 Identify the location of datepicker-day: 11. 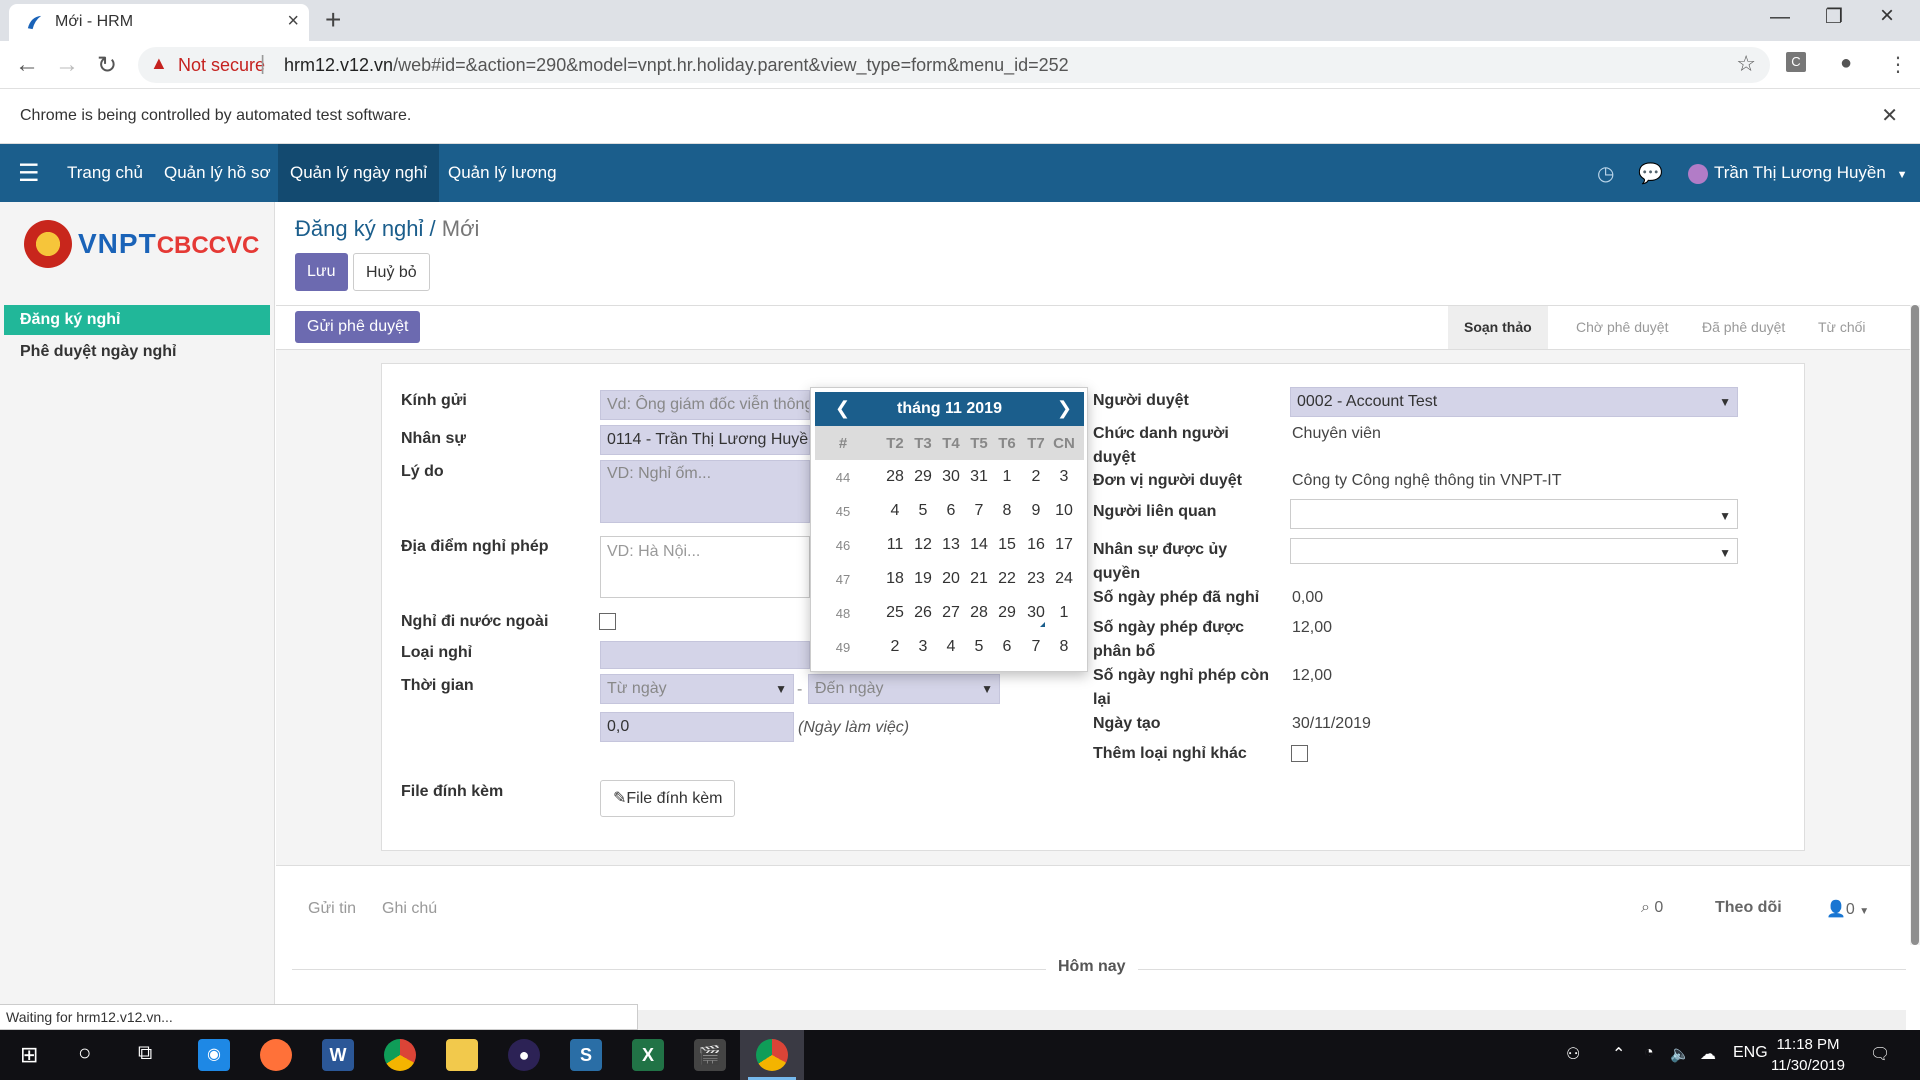
(895, 545).